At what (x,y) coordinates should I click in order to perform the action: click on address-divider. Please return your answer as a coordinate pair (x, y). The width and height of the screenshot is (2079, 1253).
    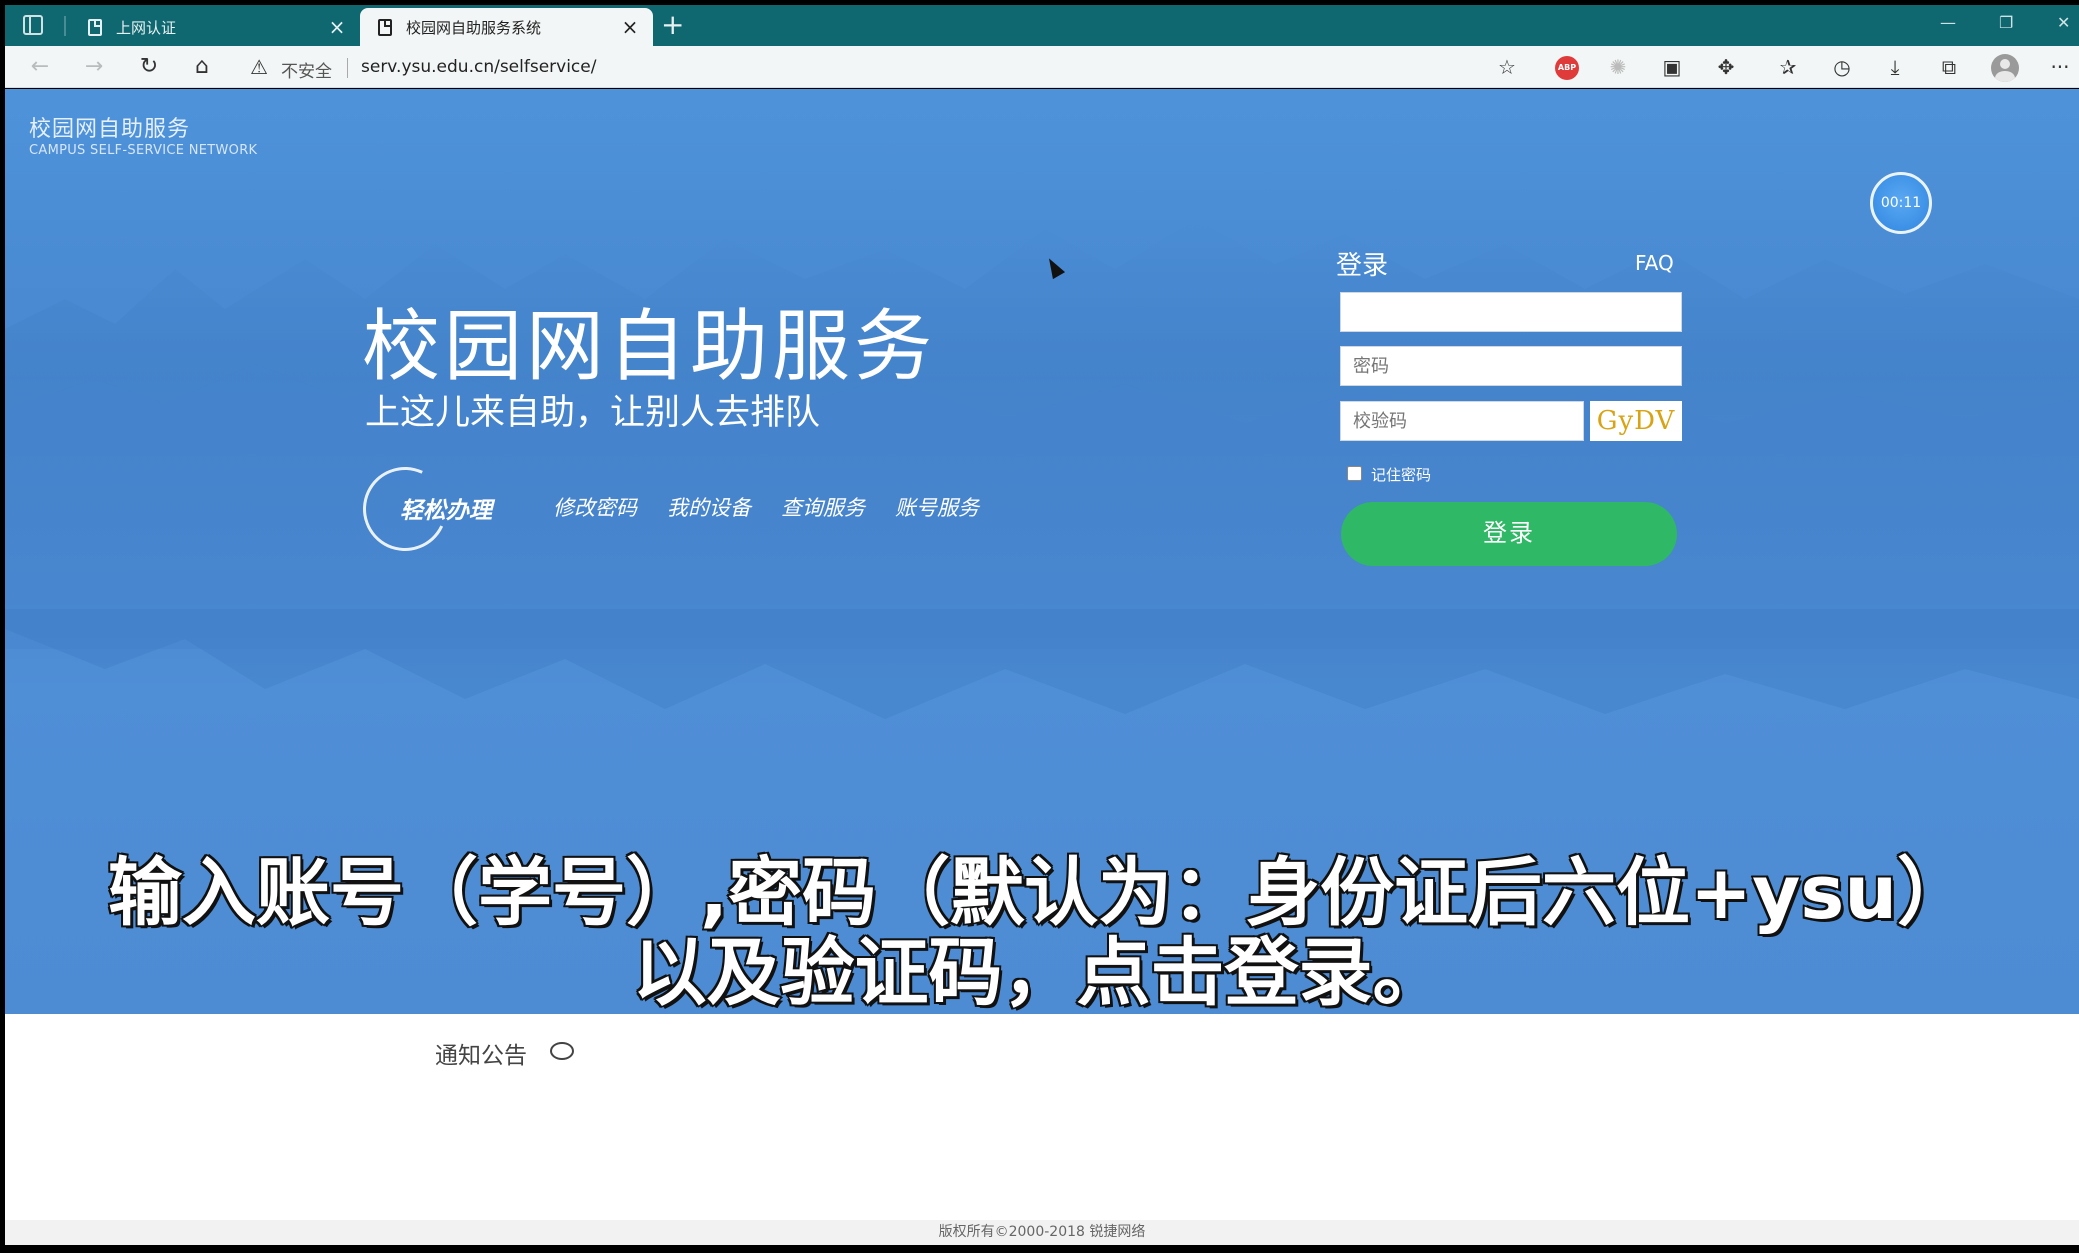
    Looking at the image, I should click on (347, 68).